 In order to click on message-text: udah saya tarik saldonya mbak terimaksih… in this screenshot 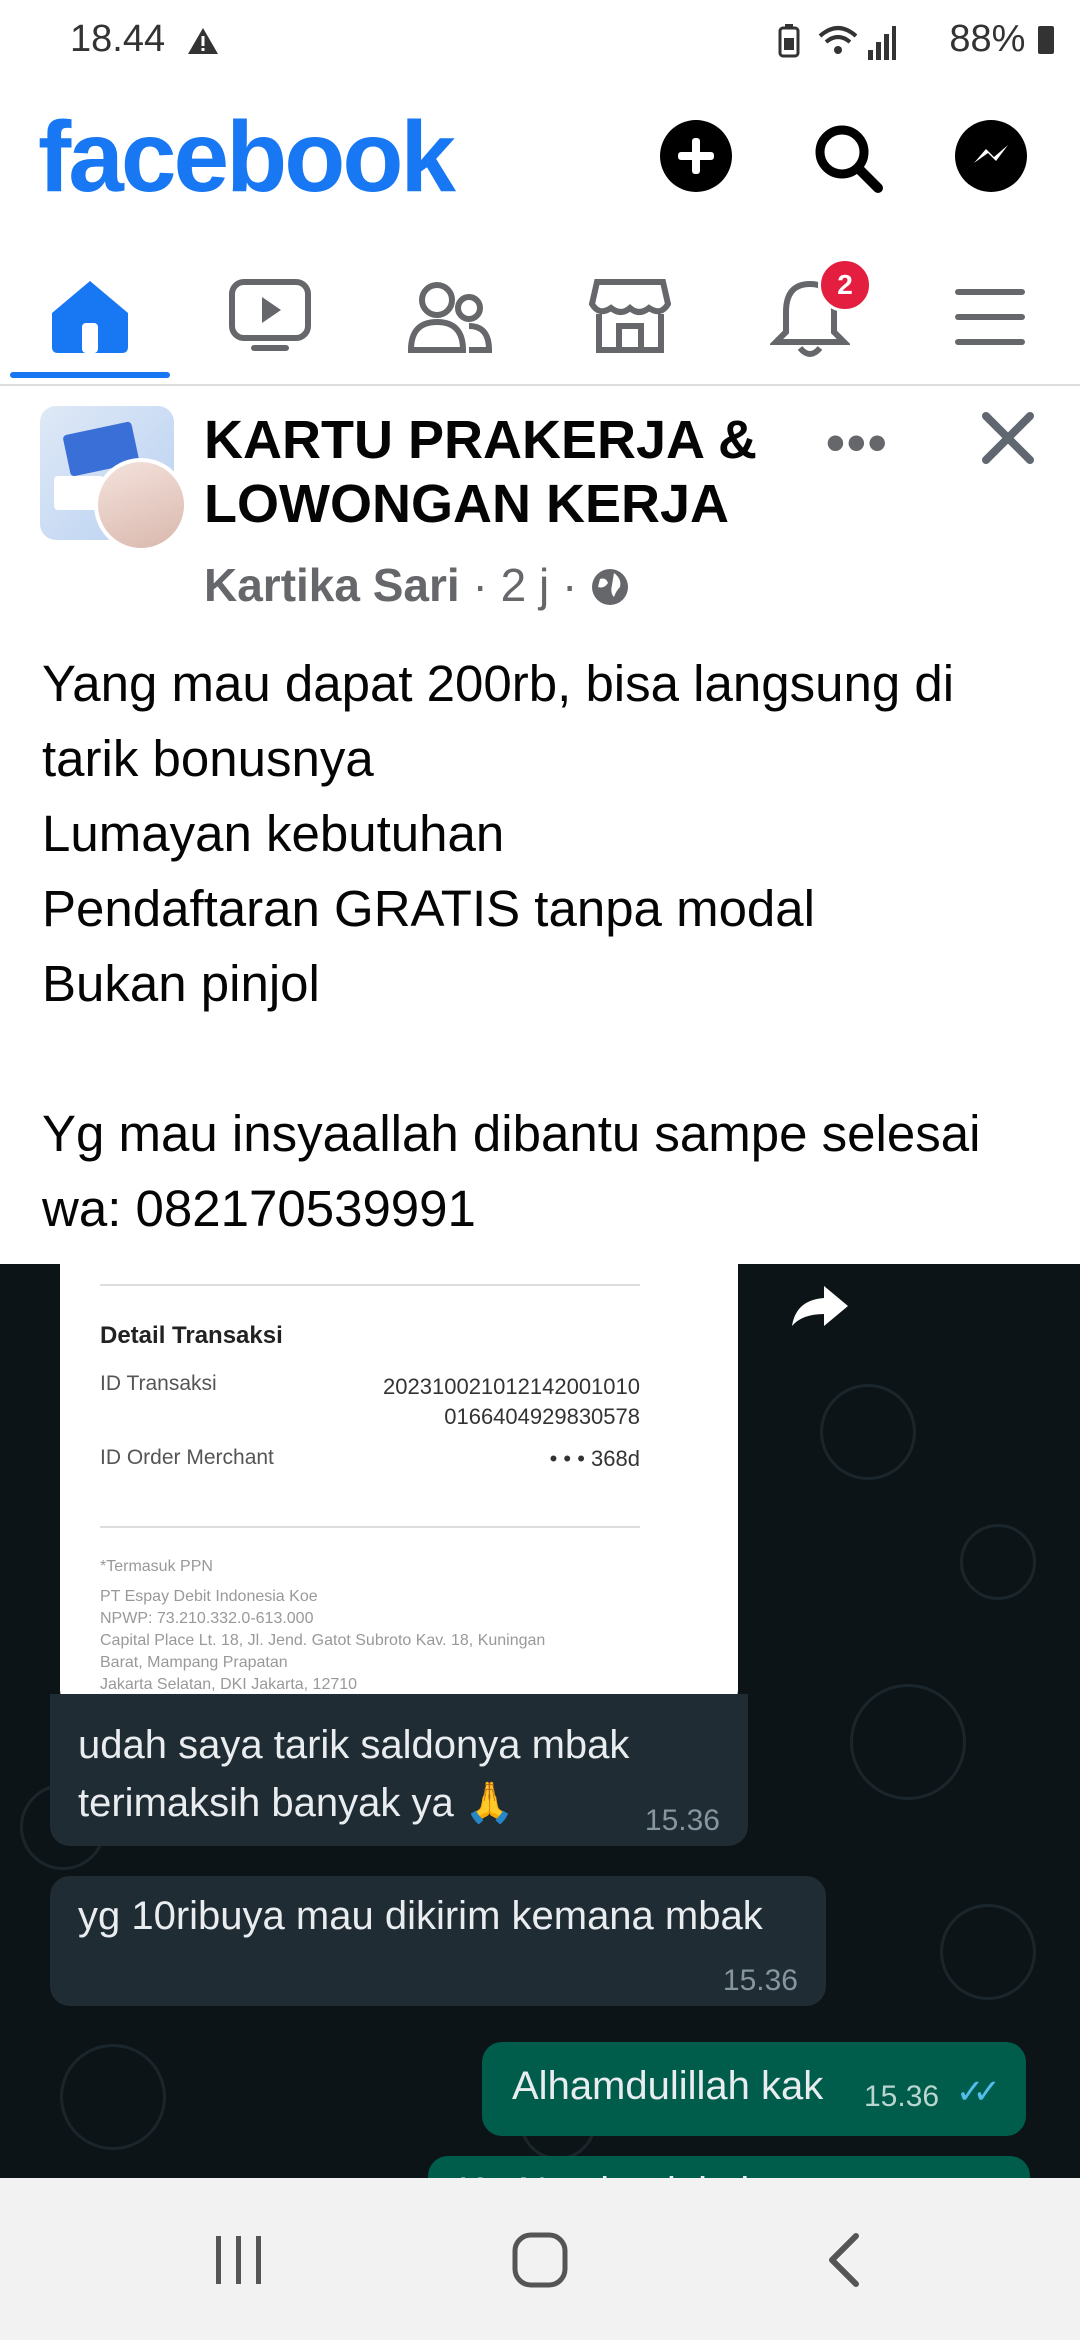, I will do `click(354, 1774)`.